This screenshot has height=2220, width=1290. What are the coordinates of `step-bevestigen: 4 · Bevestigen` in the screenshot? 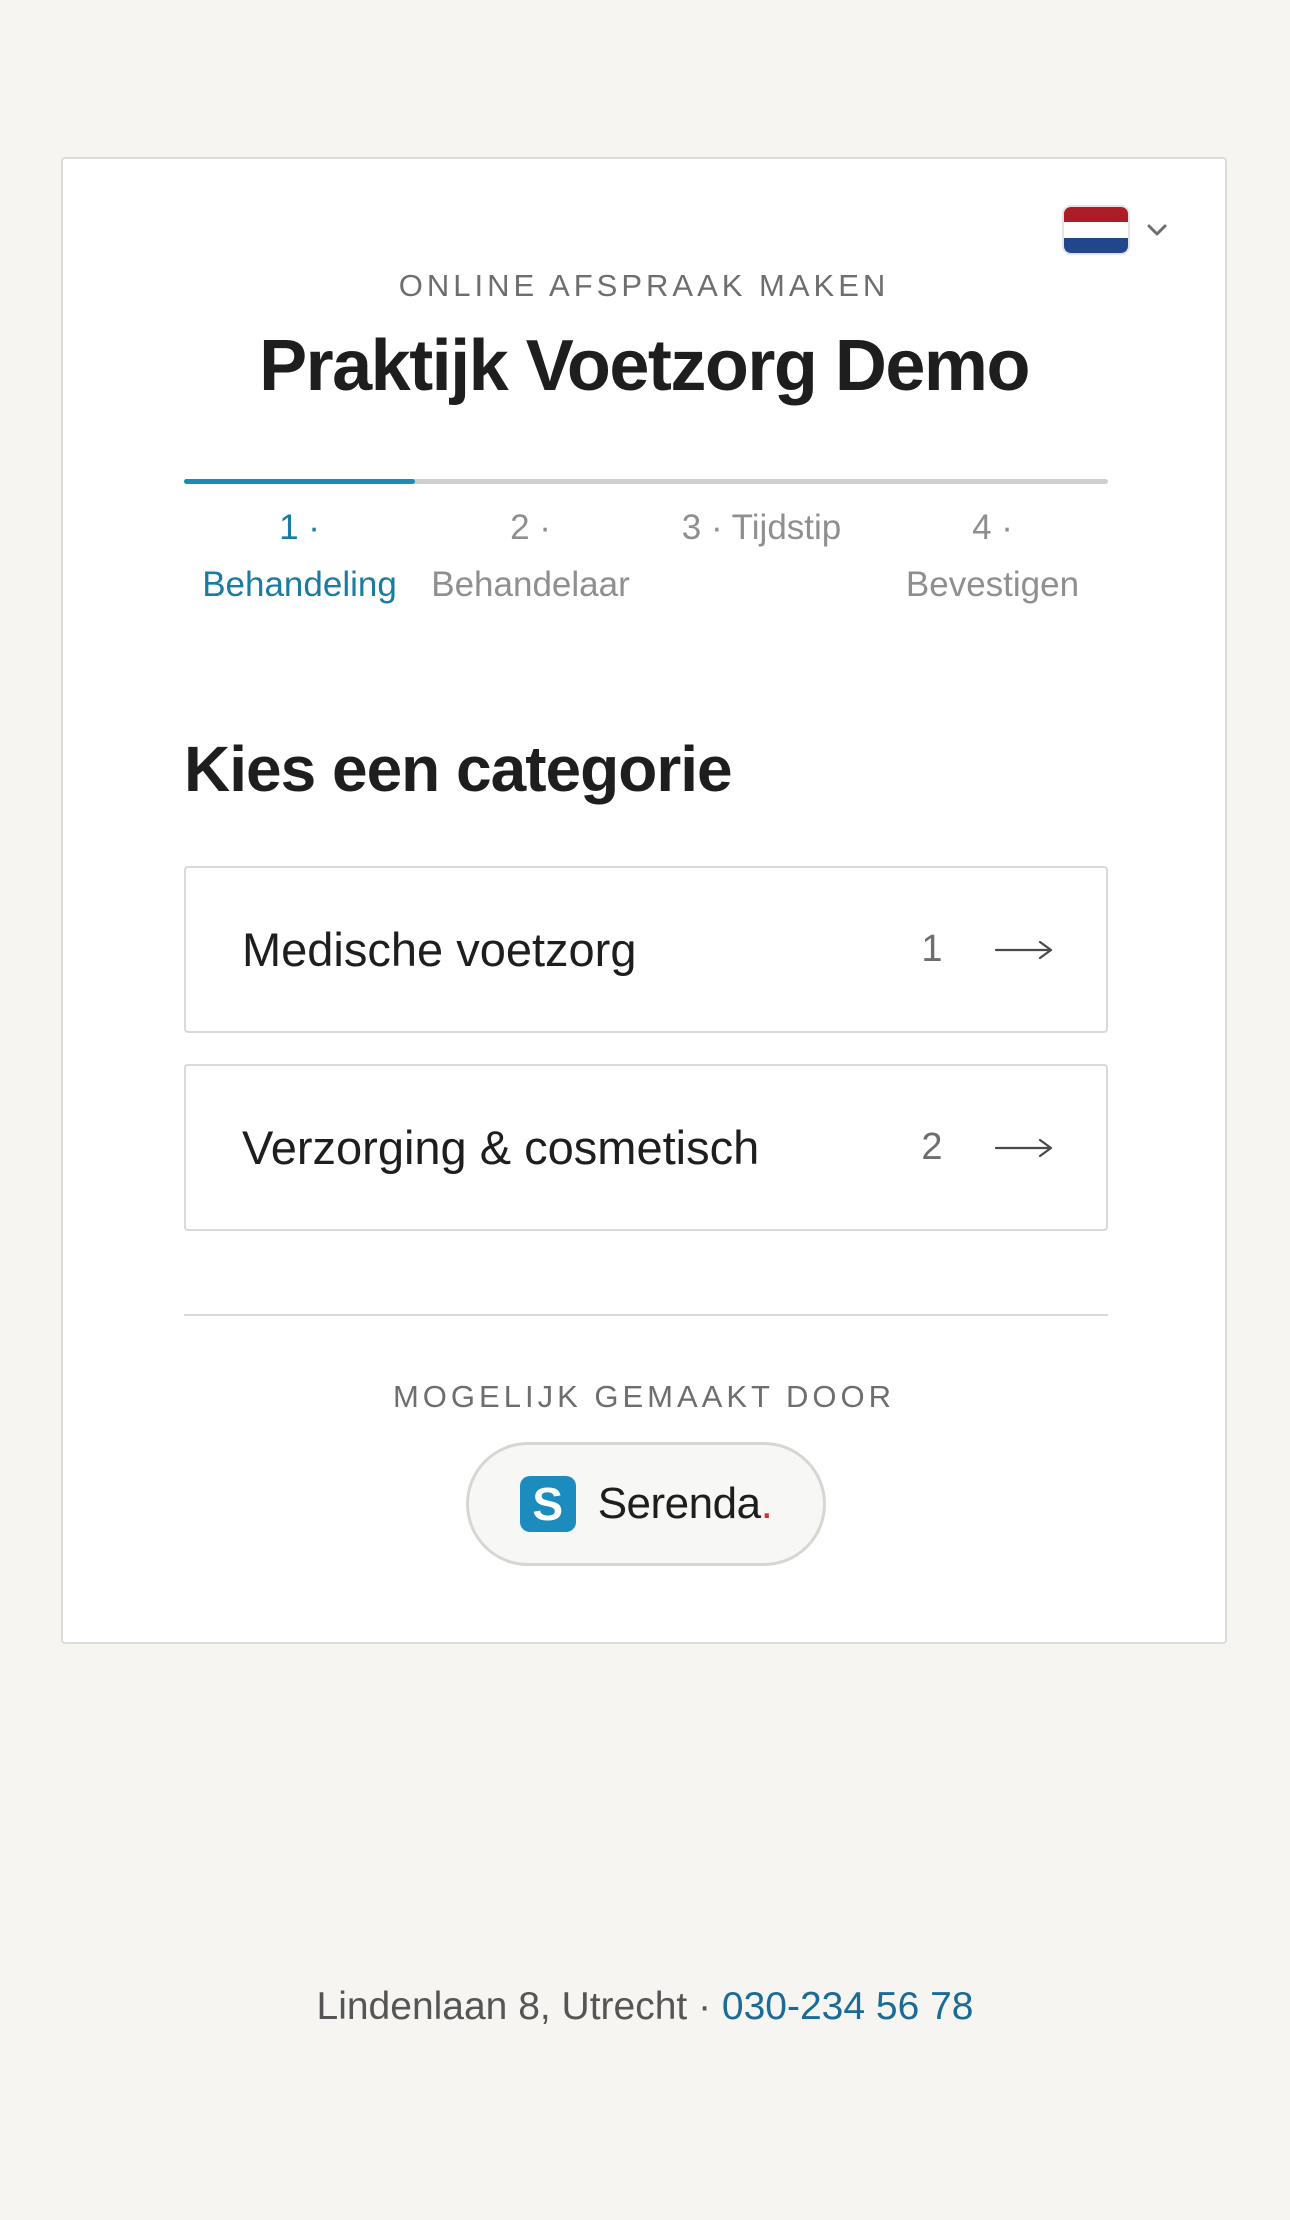 It's located at (992, 556).